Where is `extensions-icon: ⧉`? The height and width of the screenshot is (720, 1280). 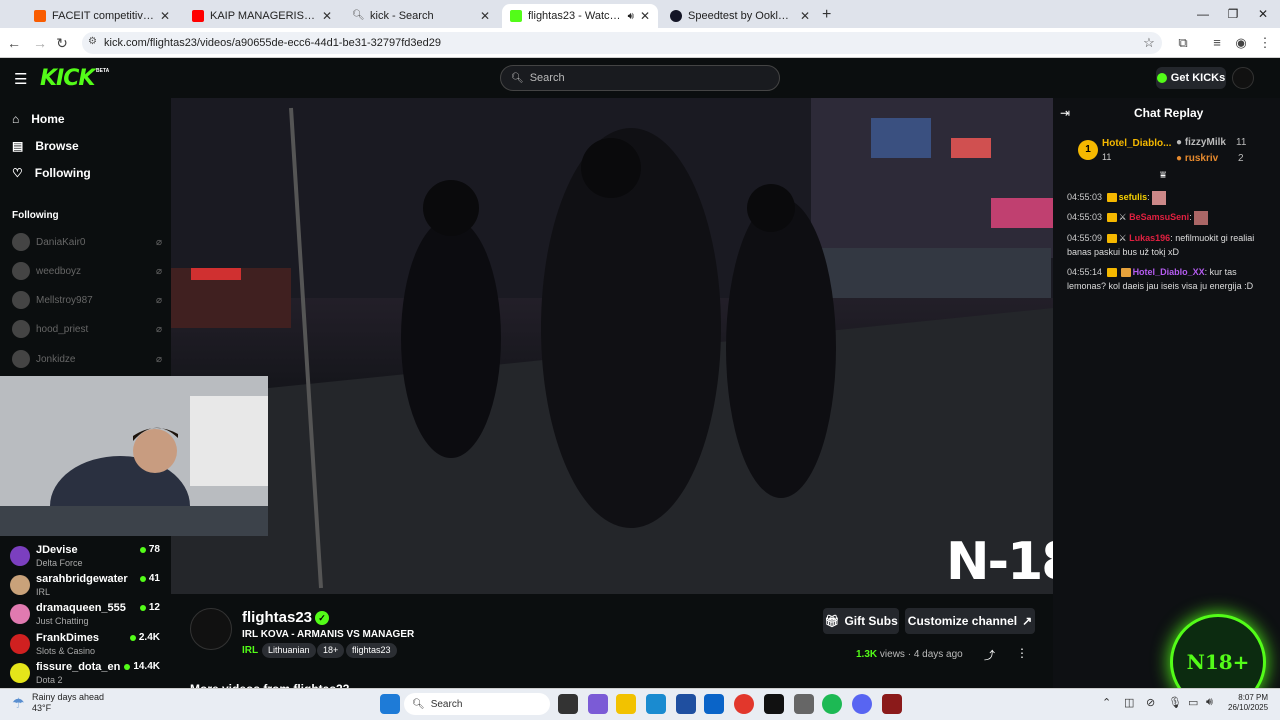
extensions-icon: ⧉ is located at coordinates (1183, 43).